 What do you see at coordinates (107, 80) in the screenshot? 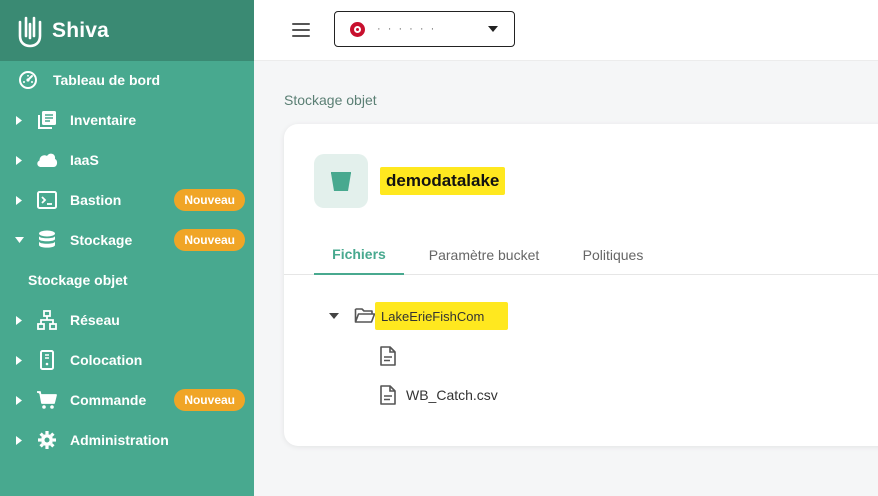
I see `sidebar-item-label: Tableau de bord` at bounding box center [107, 80].